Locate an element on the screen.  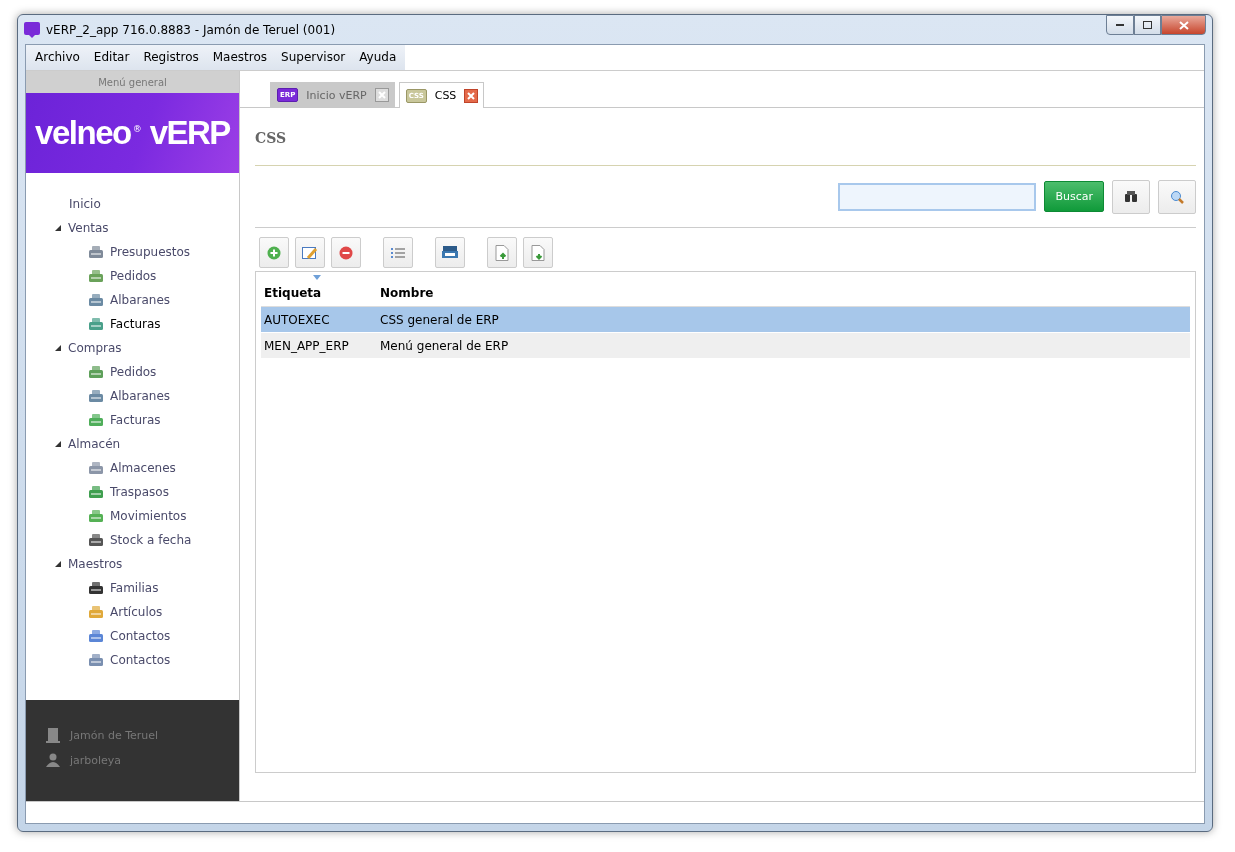
list-button is located at coordinates (398, 252).